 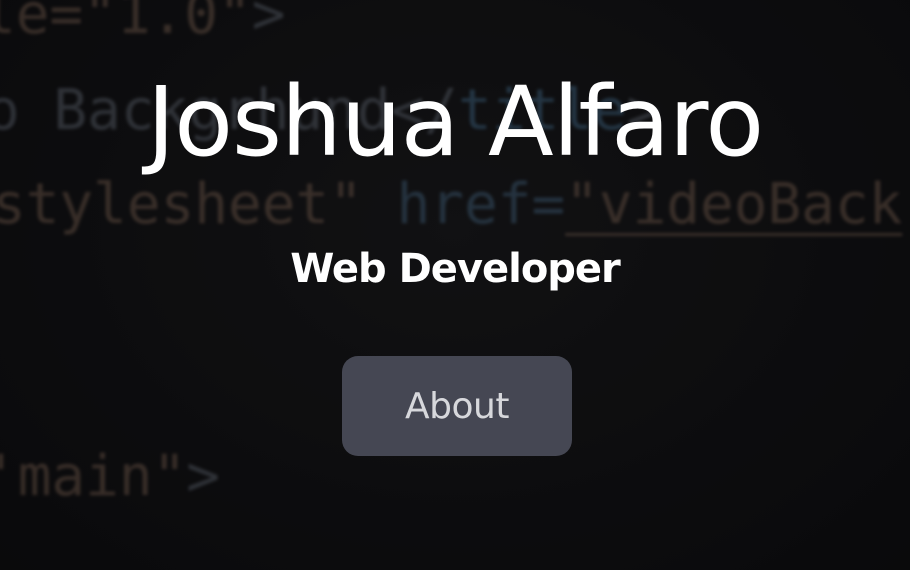 I want to click on hero-subtitle: Web Developer, so click(x=455, y=269).